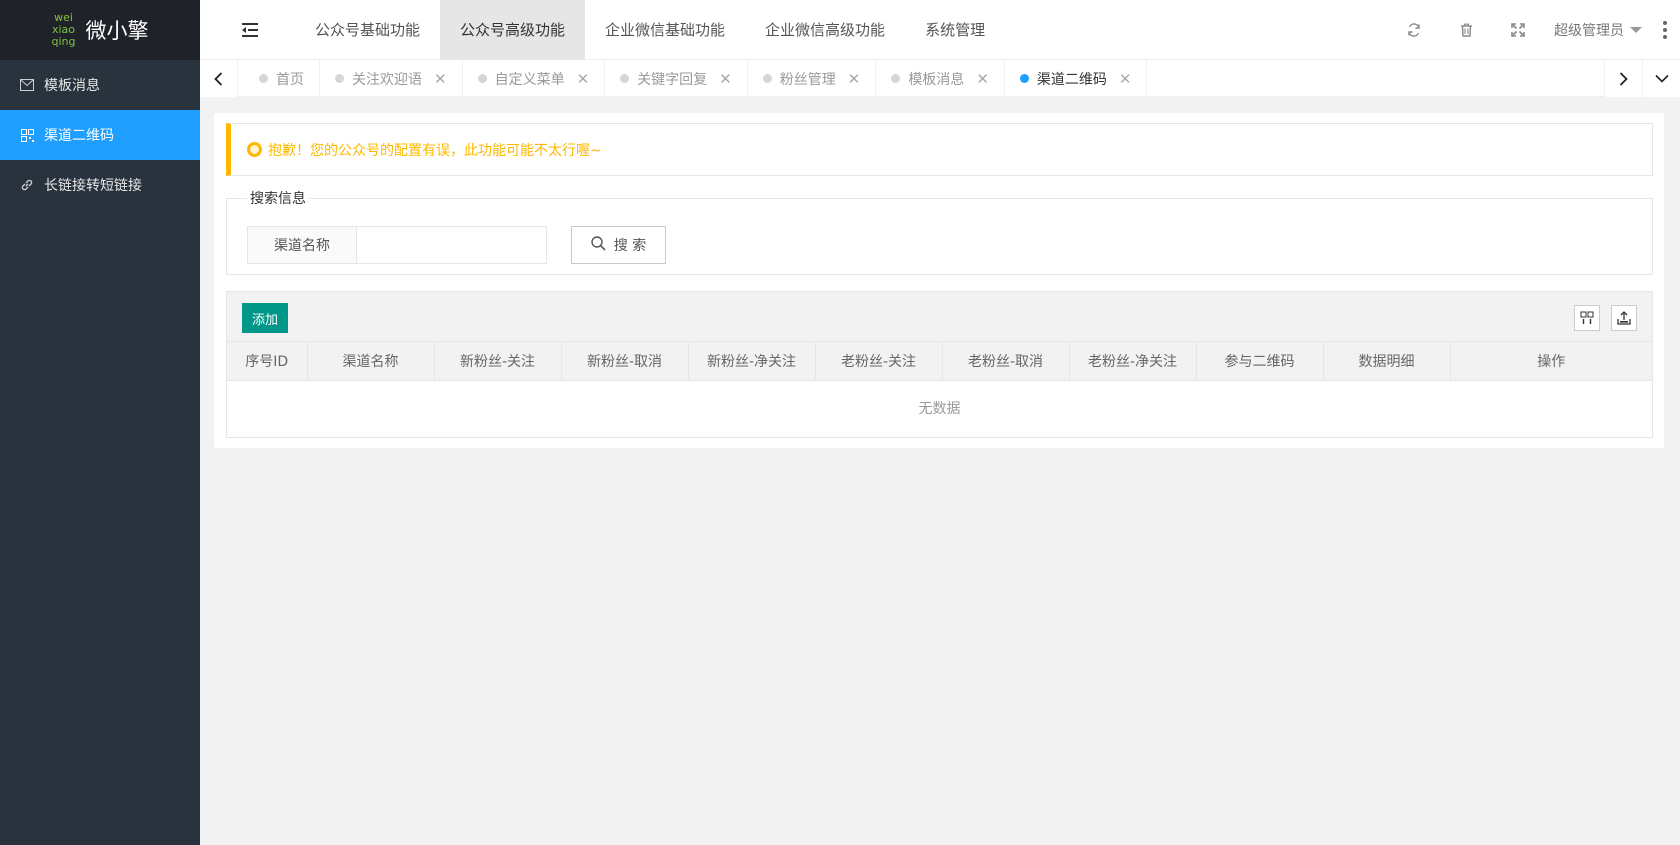 The height and width of the screenshot is (845, 1680). I want to click on search-icon, so click(598, 245).